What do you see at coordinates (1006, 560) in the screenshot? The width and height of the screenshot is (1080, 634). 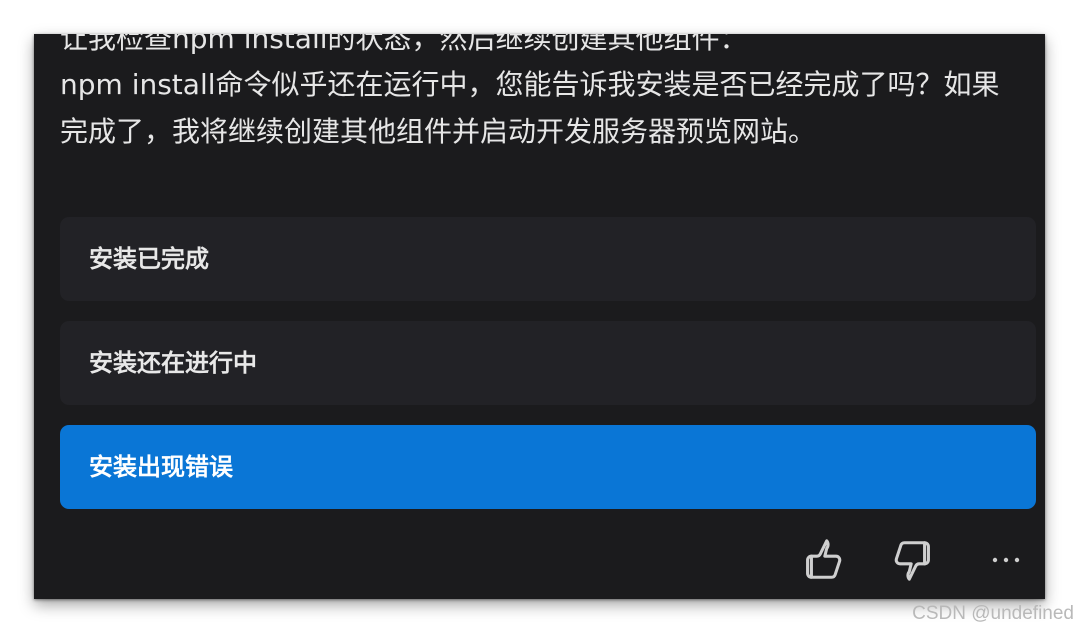 I see `more-horizontal-icon` at bounding box center [1006, 560].